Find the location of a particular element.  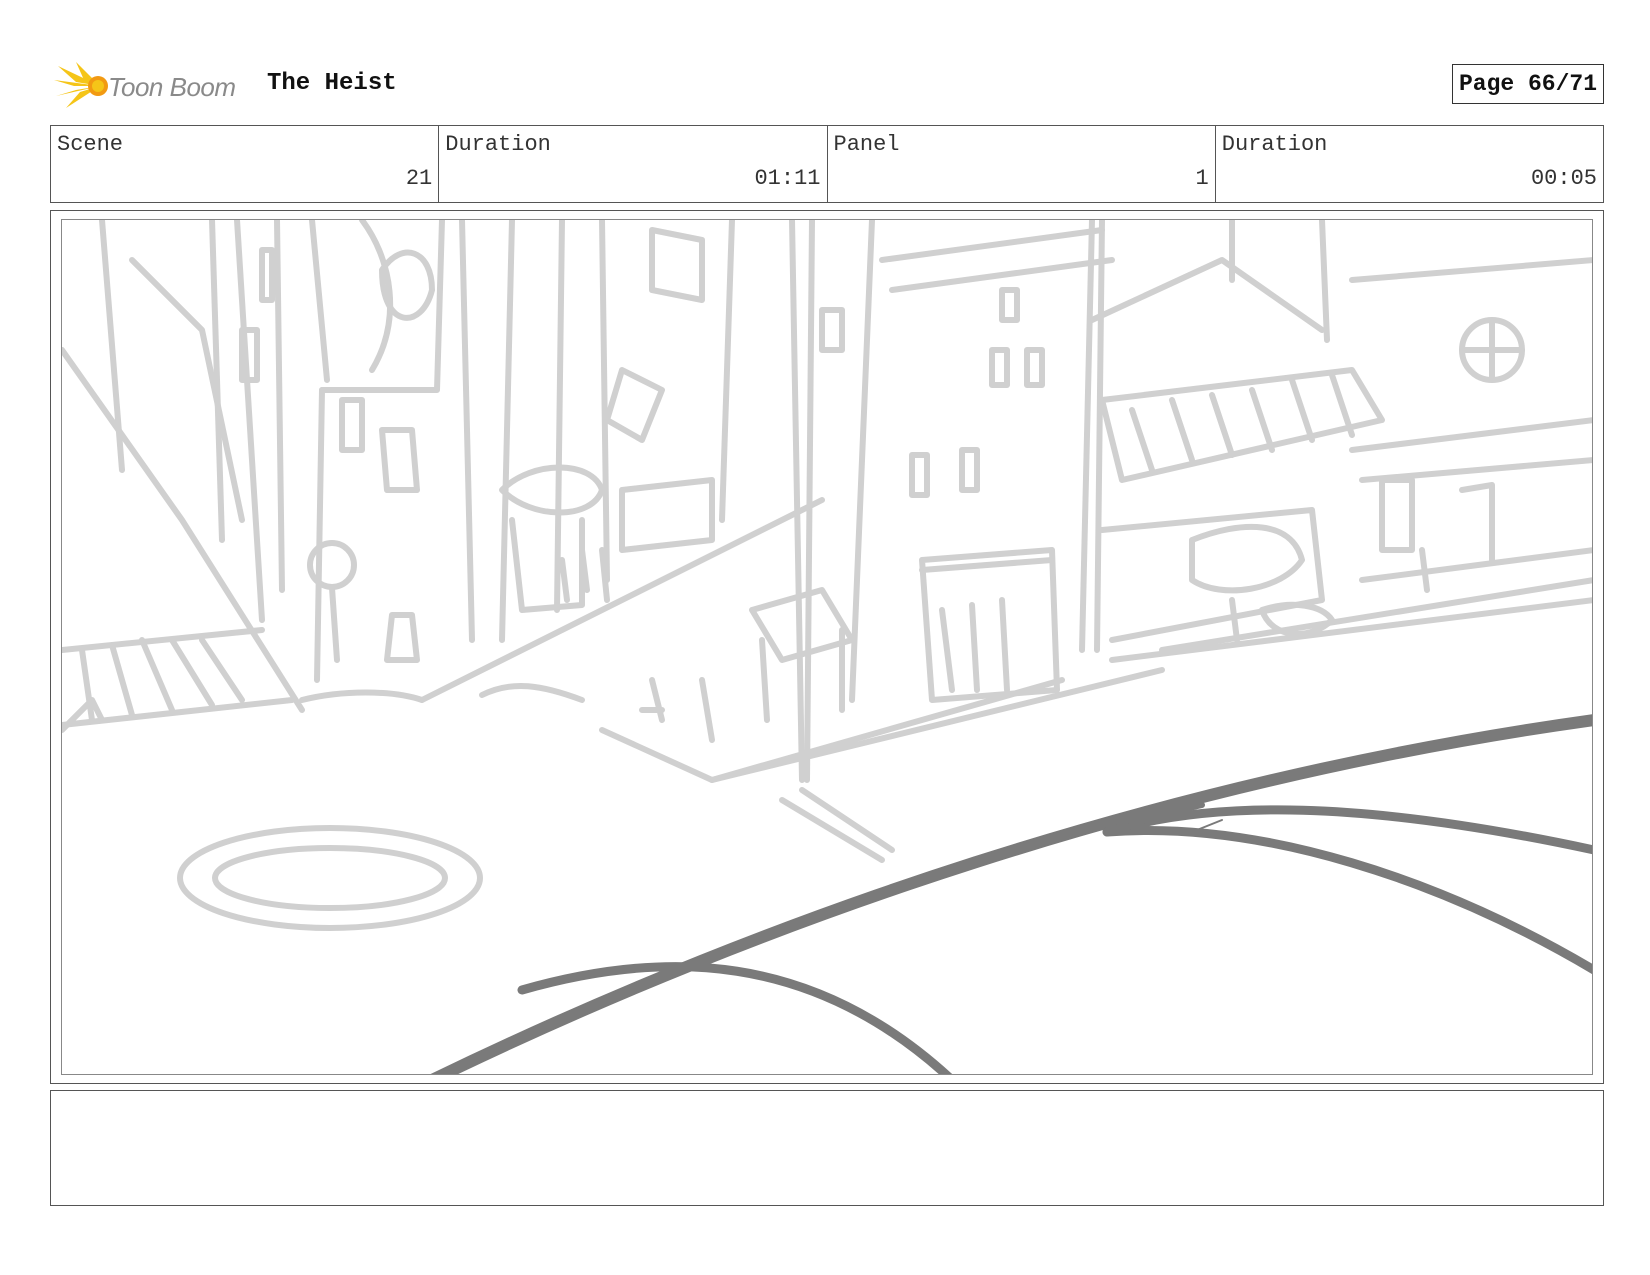

scene-cell: Scene 21 is located at coordinates (245, 164).